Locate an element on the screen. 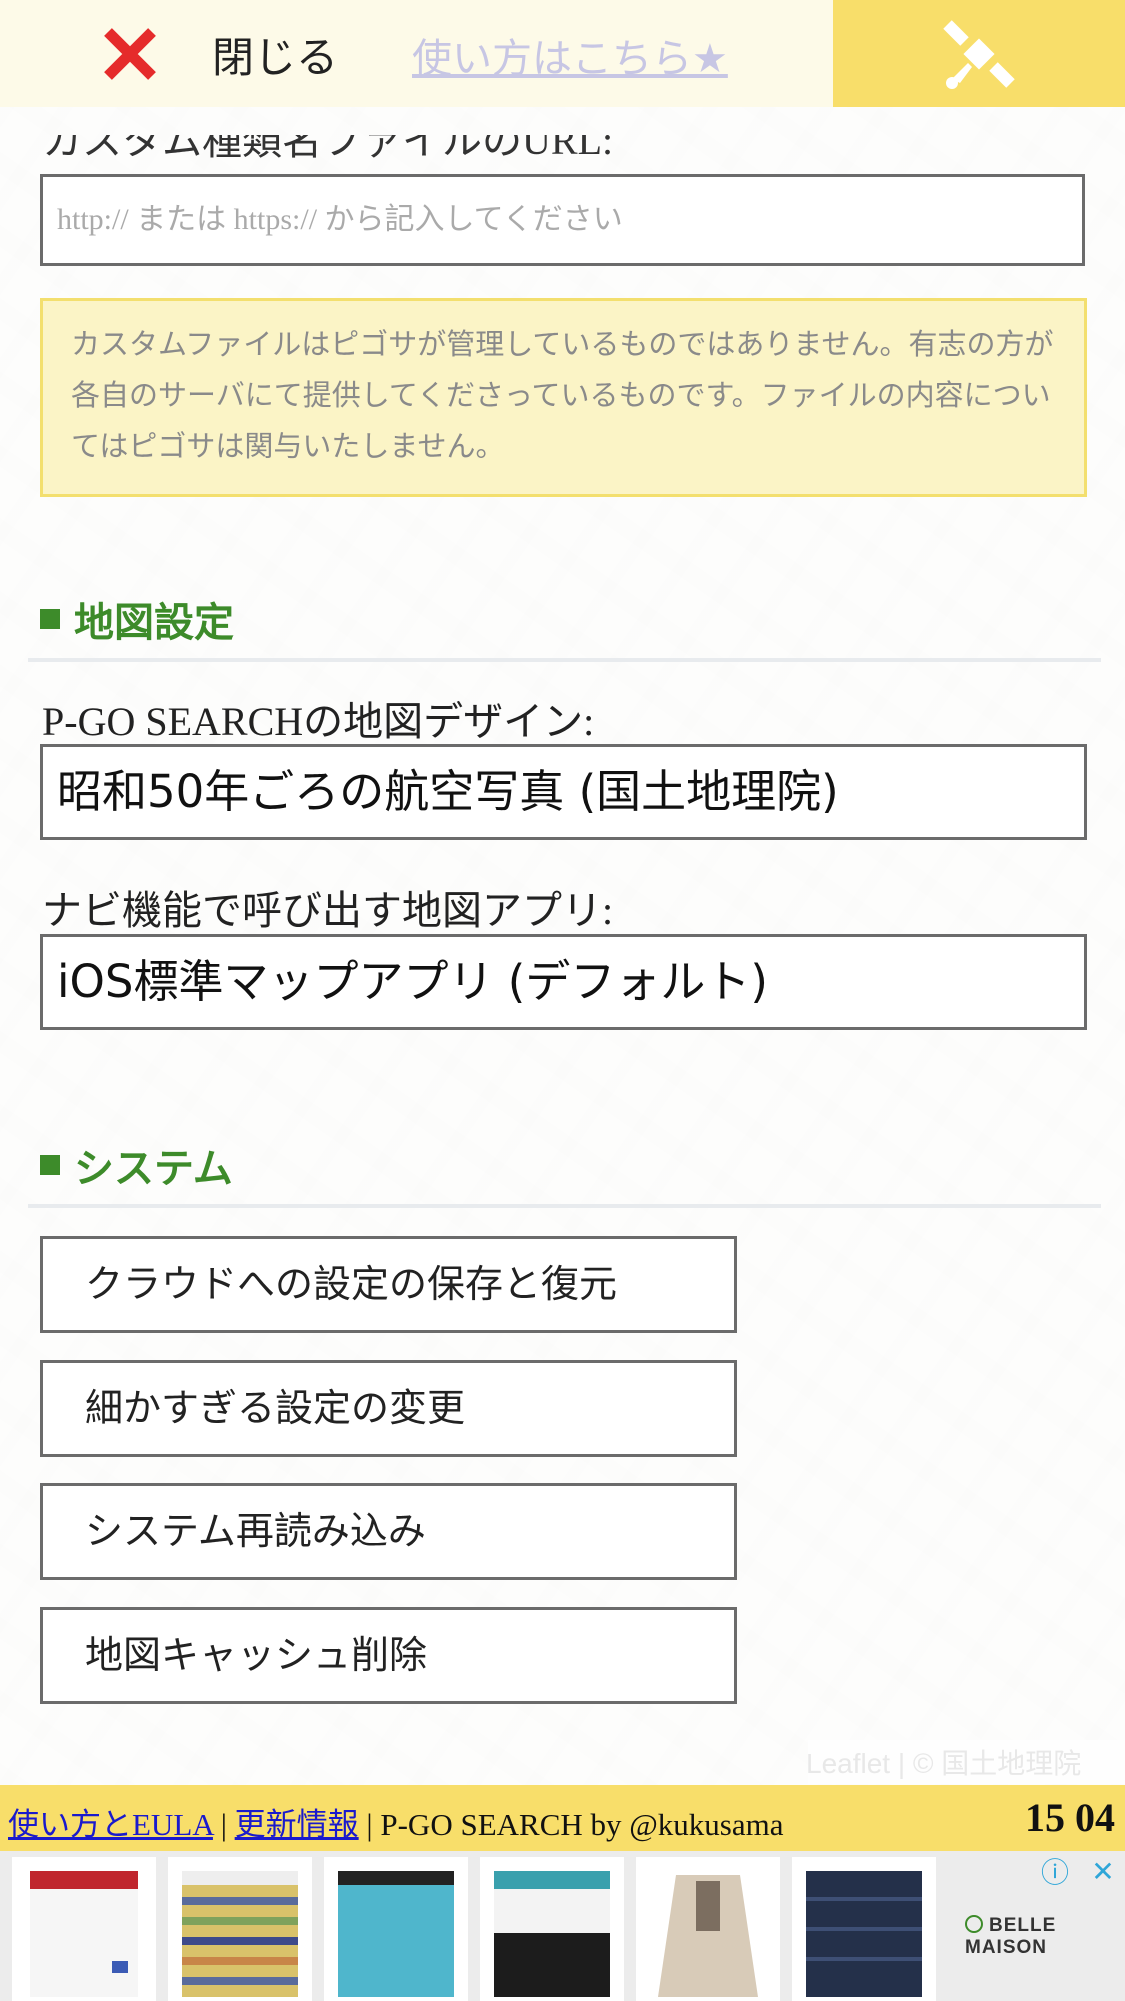  close-label: 閉じる is located at coordinates (275, 57).